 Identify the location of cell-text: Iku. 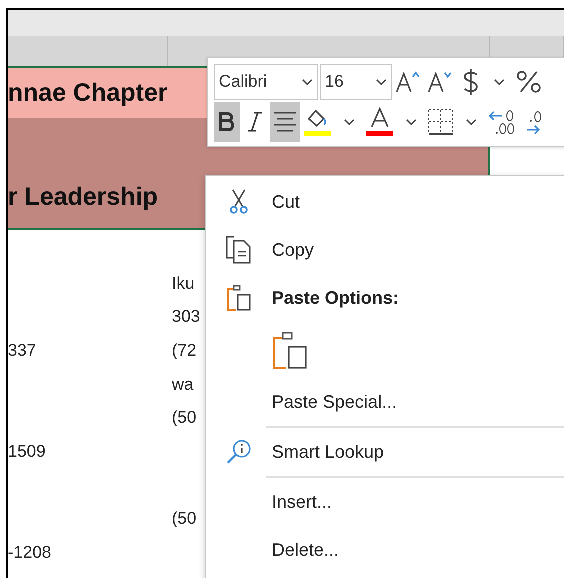
(183, 283).